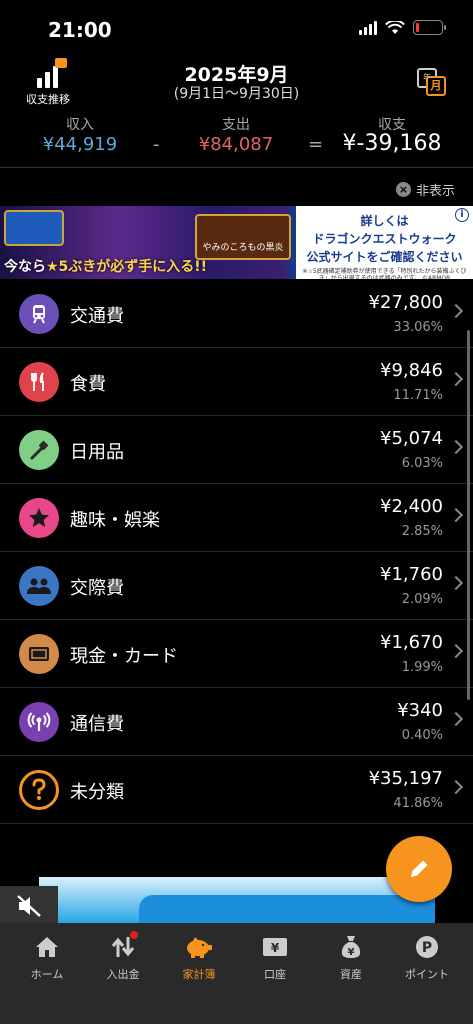 The height and width of the screenshot is (1024, 473). What do you see at coordinates (34, 228) in the screenshot?
I see `ad-game-logo` at bounding box center [34, 228].